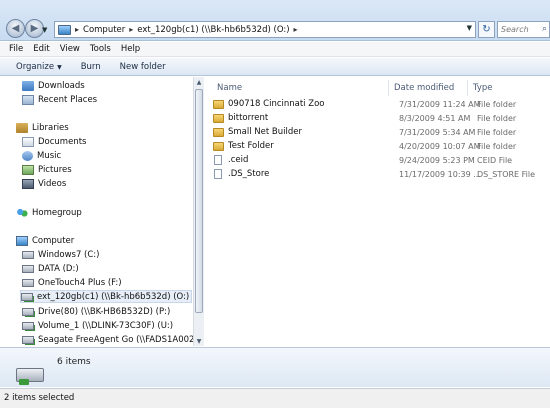 This screenshot has width=550, height=408. Describe the element at coordinates (218, 160) in the screenshot. I see `file-icon` at that location.